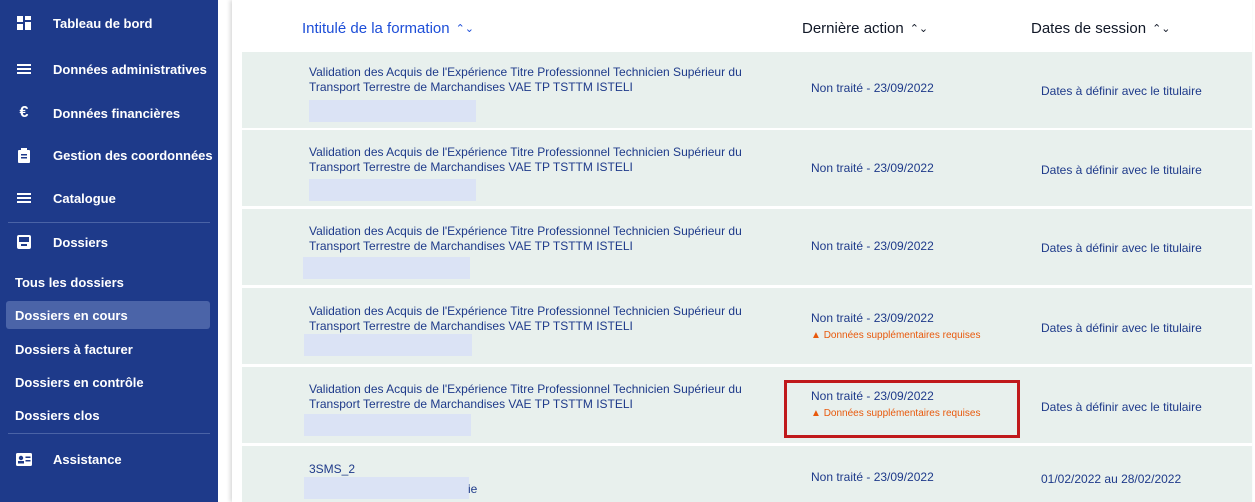  Describe the element at coordinates (24, 155) in the screenshot. I see `clipboard-icon` at that location.